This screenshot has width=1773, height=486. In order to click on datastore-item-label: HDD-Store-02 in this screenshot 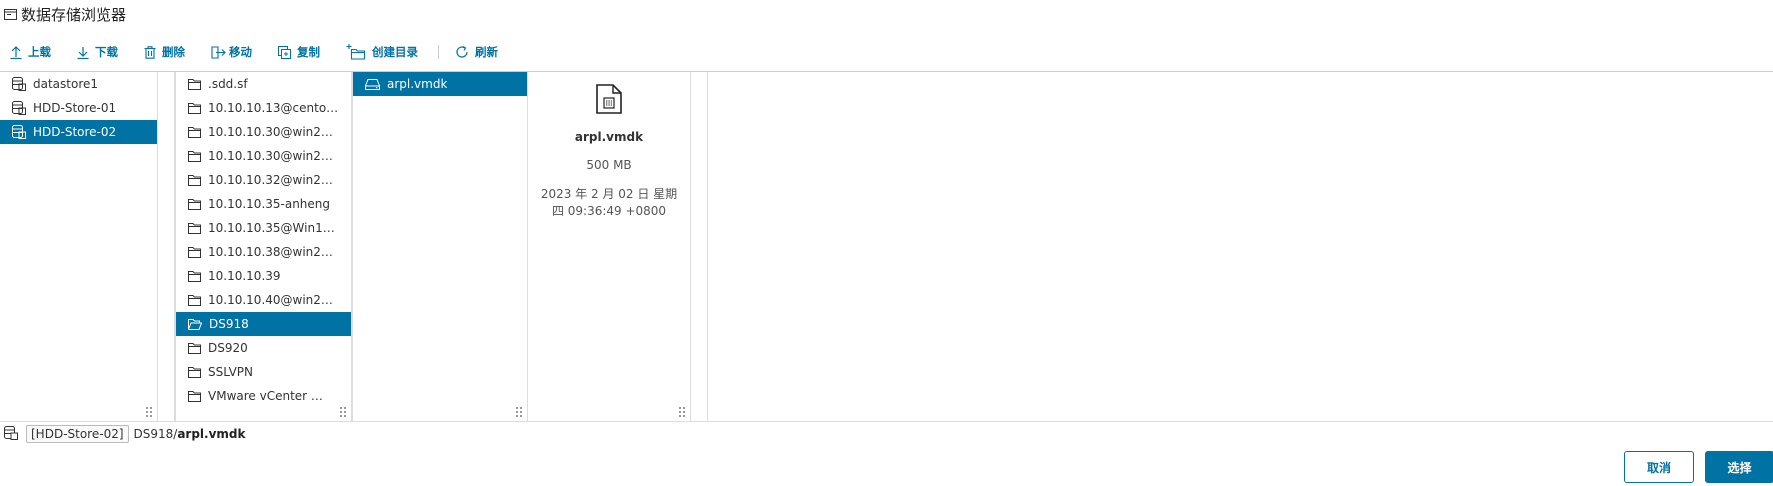, I will do `click(75, 132)`.